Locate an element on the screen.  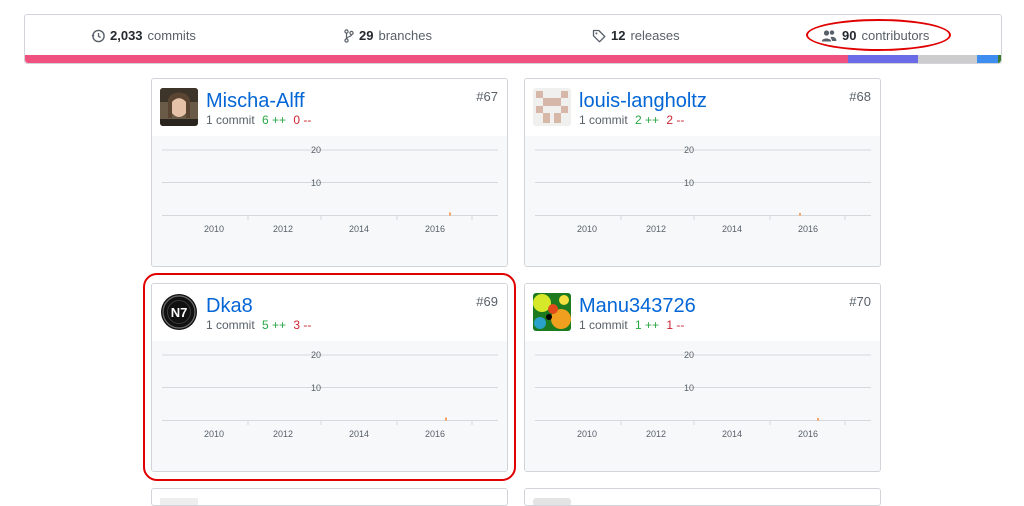
avatar: N7 is located at coordinates (179, 312).